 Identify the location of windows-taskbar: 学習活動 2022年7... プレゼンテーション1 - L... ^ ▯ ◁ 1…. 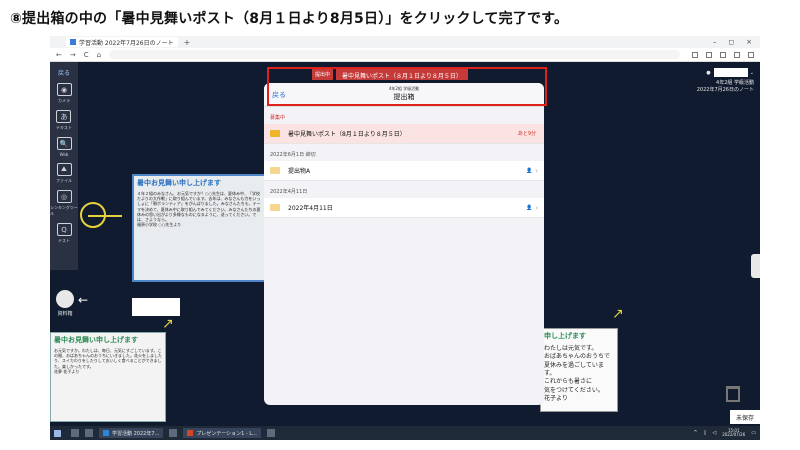
(405, 433).